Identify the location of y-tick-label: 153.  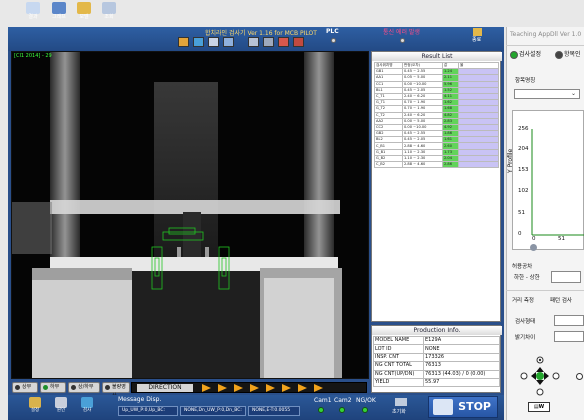
(523, 170).